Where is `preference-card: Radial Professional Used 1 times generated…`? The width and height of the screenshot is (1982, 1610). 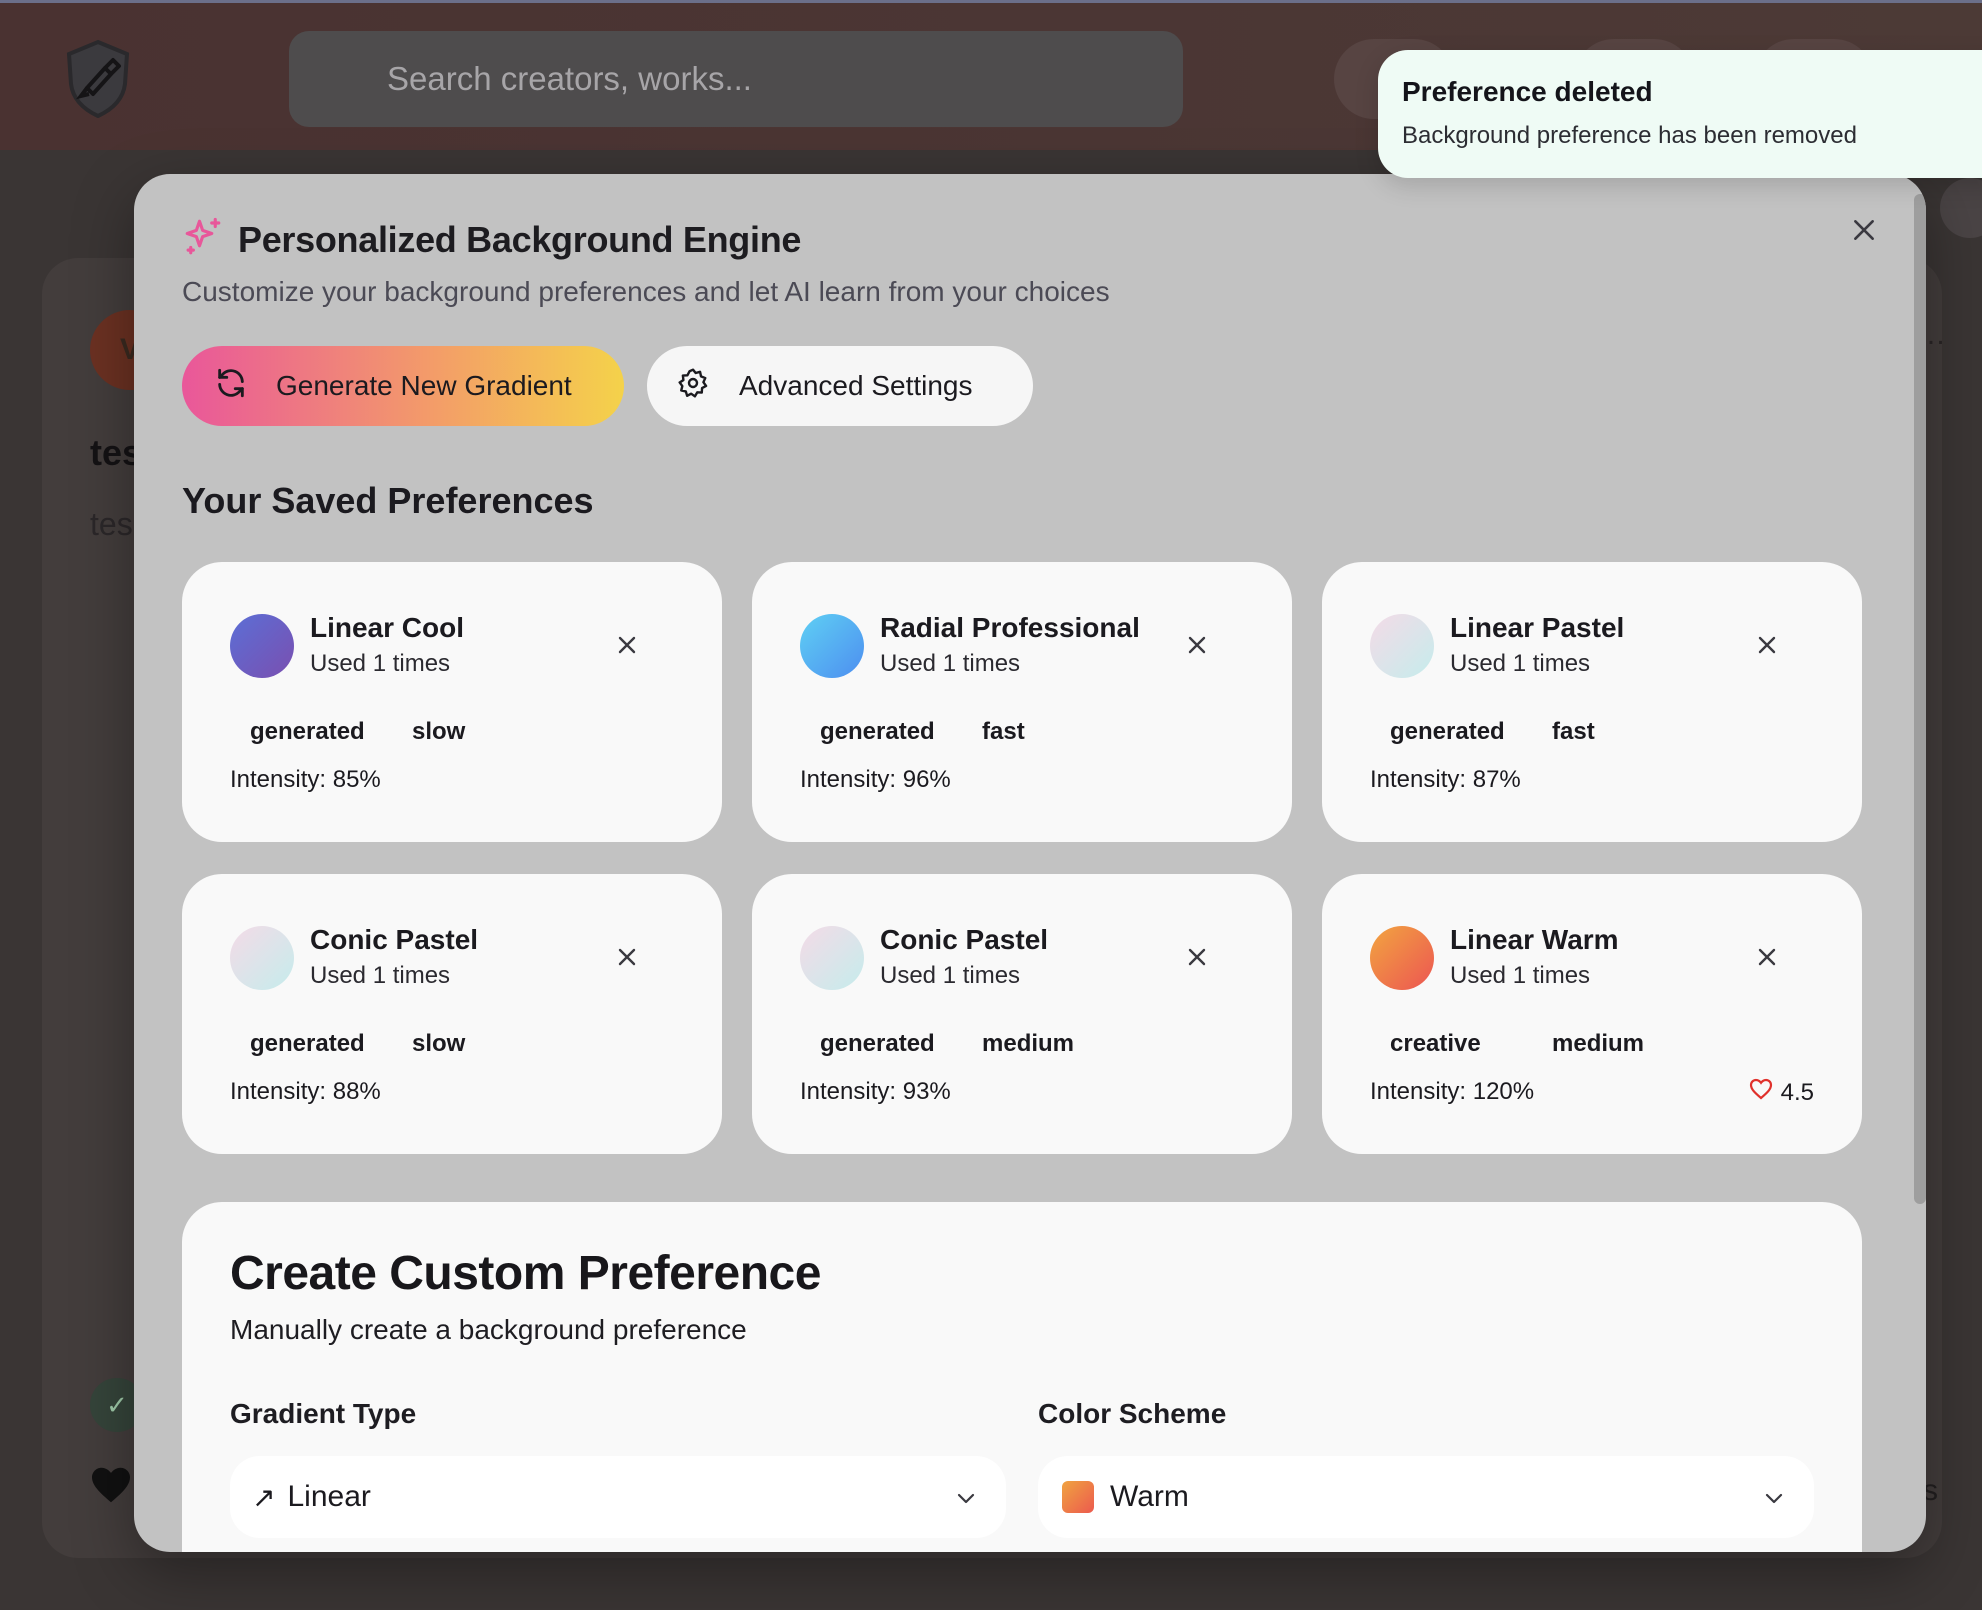 preference-card: Radial Professional Used 1 times generated… is located at coordinates (1022, 702).